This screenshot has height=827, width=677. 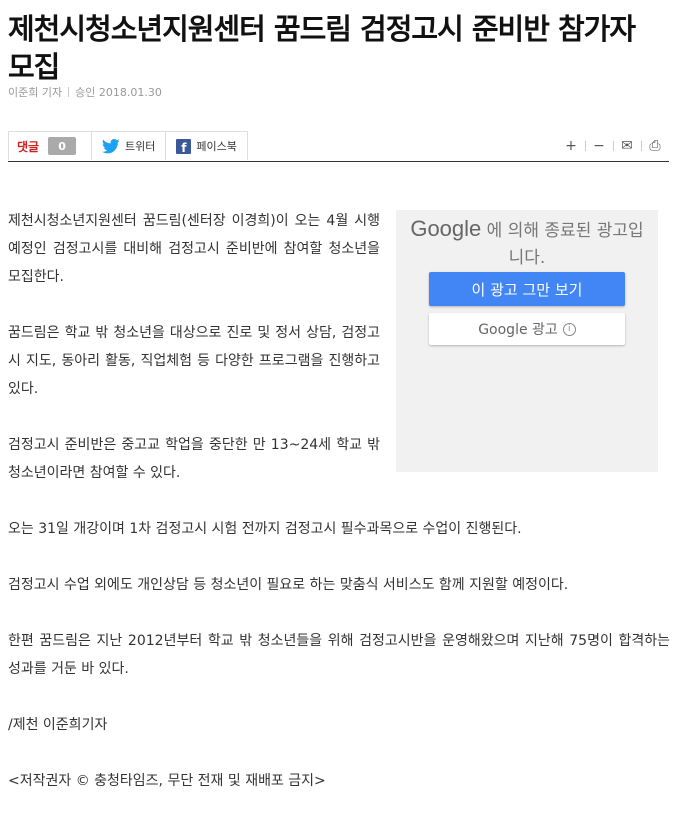 I want to click on font-decrease-icon: −, so click(x=599, y=146).